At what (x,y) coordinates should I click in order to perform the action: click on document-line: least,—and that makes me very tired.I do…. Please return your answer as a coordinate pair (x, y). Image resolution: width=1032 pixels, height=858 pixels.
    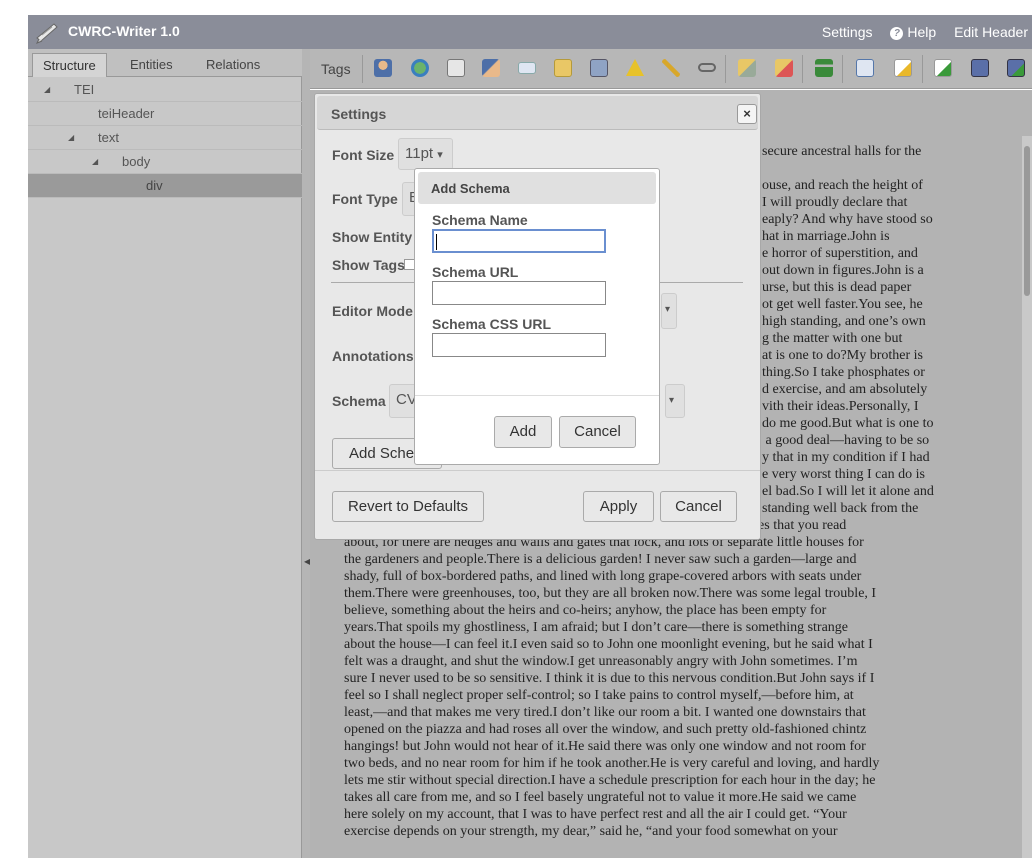
    Looking at the image, I should click on (605, 712).